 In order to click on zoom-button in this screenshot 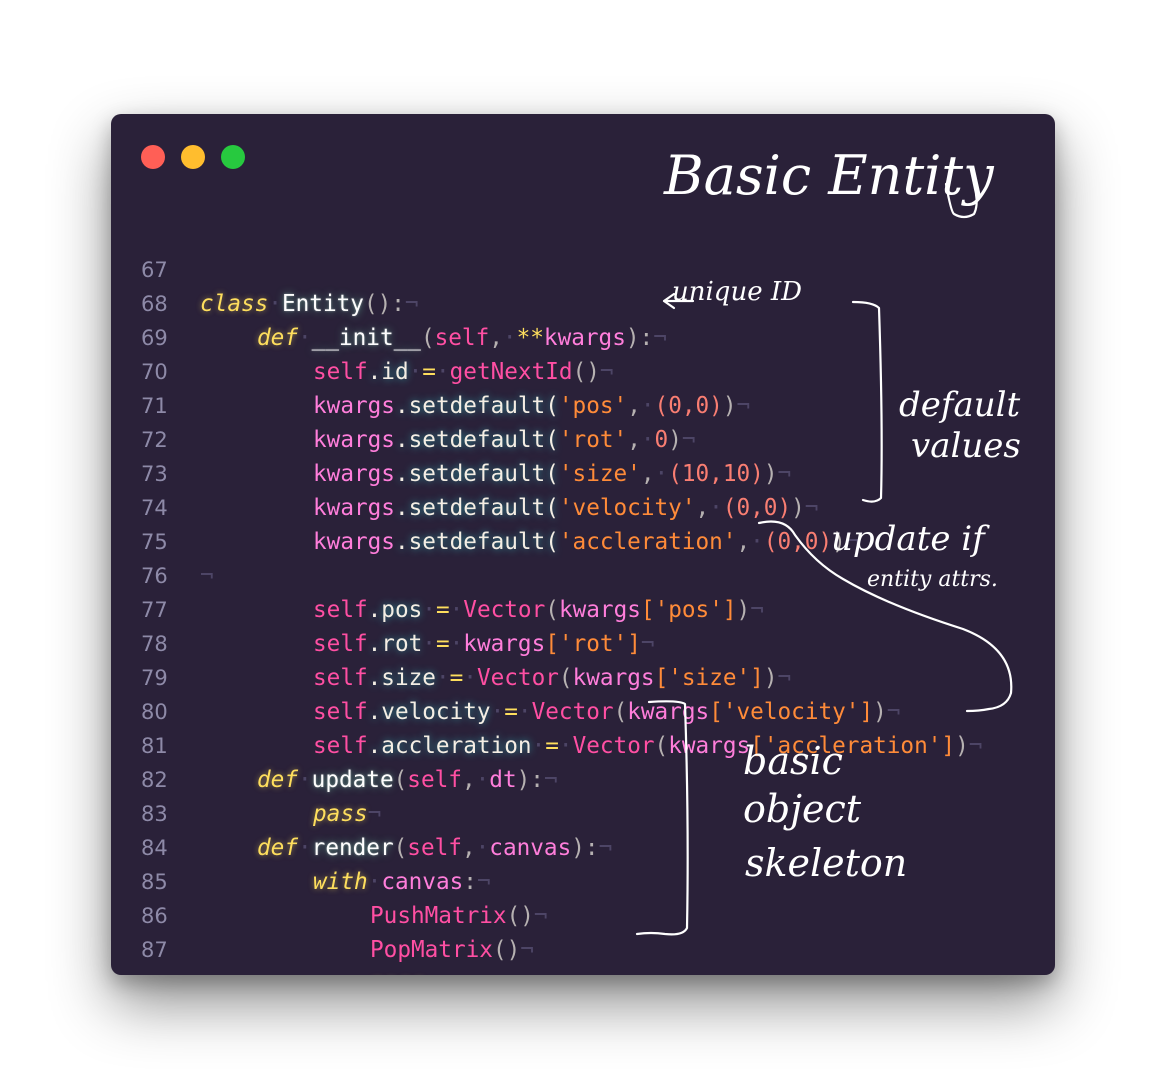, I will do `click(233, 157)`.